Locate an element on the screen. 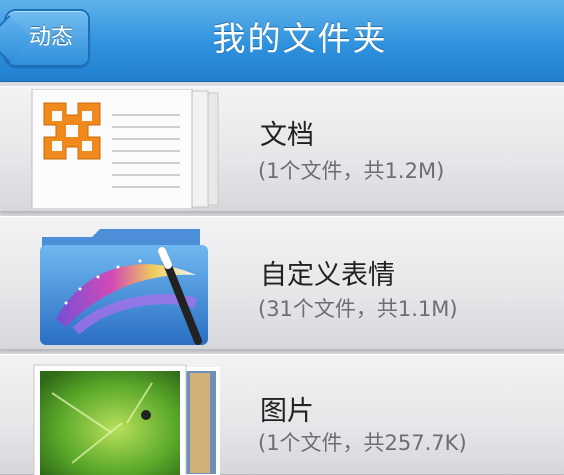 The image size is (564, 475). folder-info: (31个文件，共1.1M) is located at coordinates (358, 309).